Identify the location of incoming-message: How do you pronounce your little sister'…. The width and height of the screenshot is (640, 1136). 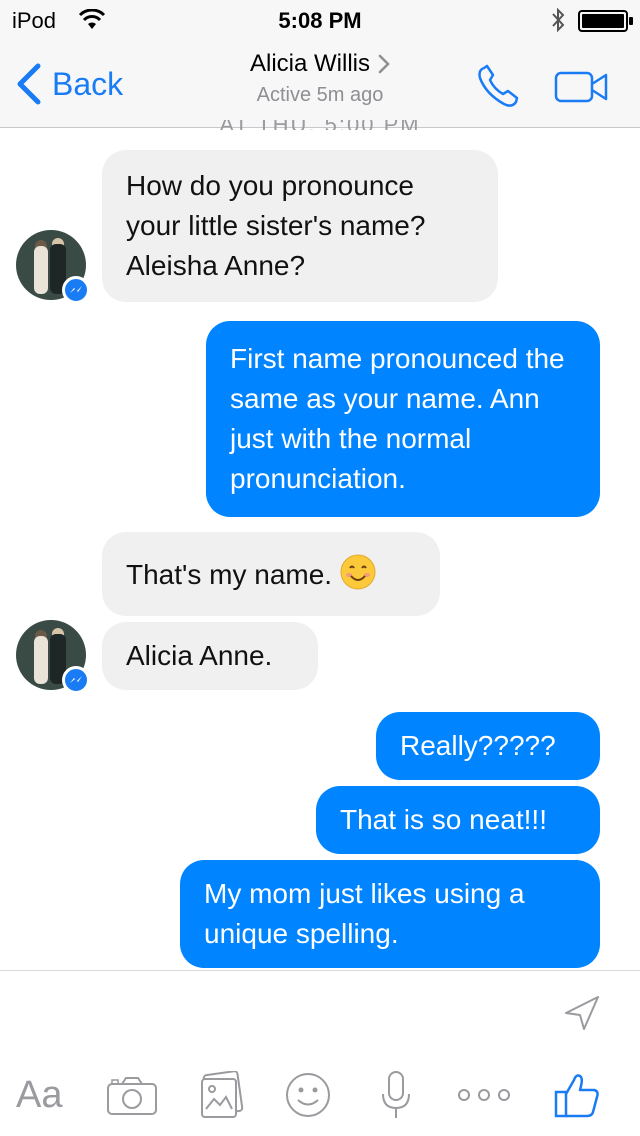
(300, 226).